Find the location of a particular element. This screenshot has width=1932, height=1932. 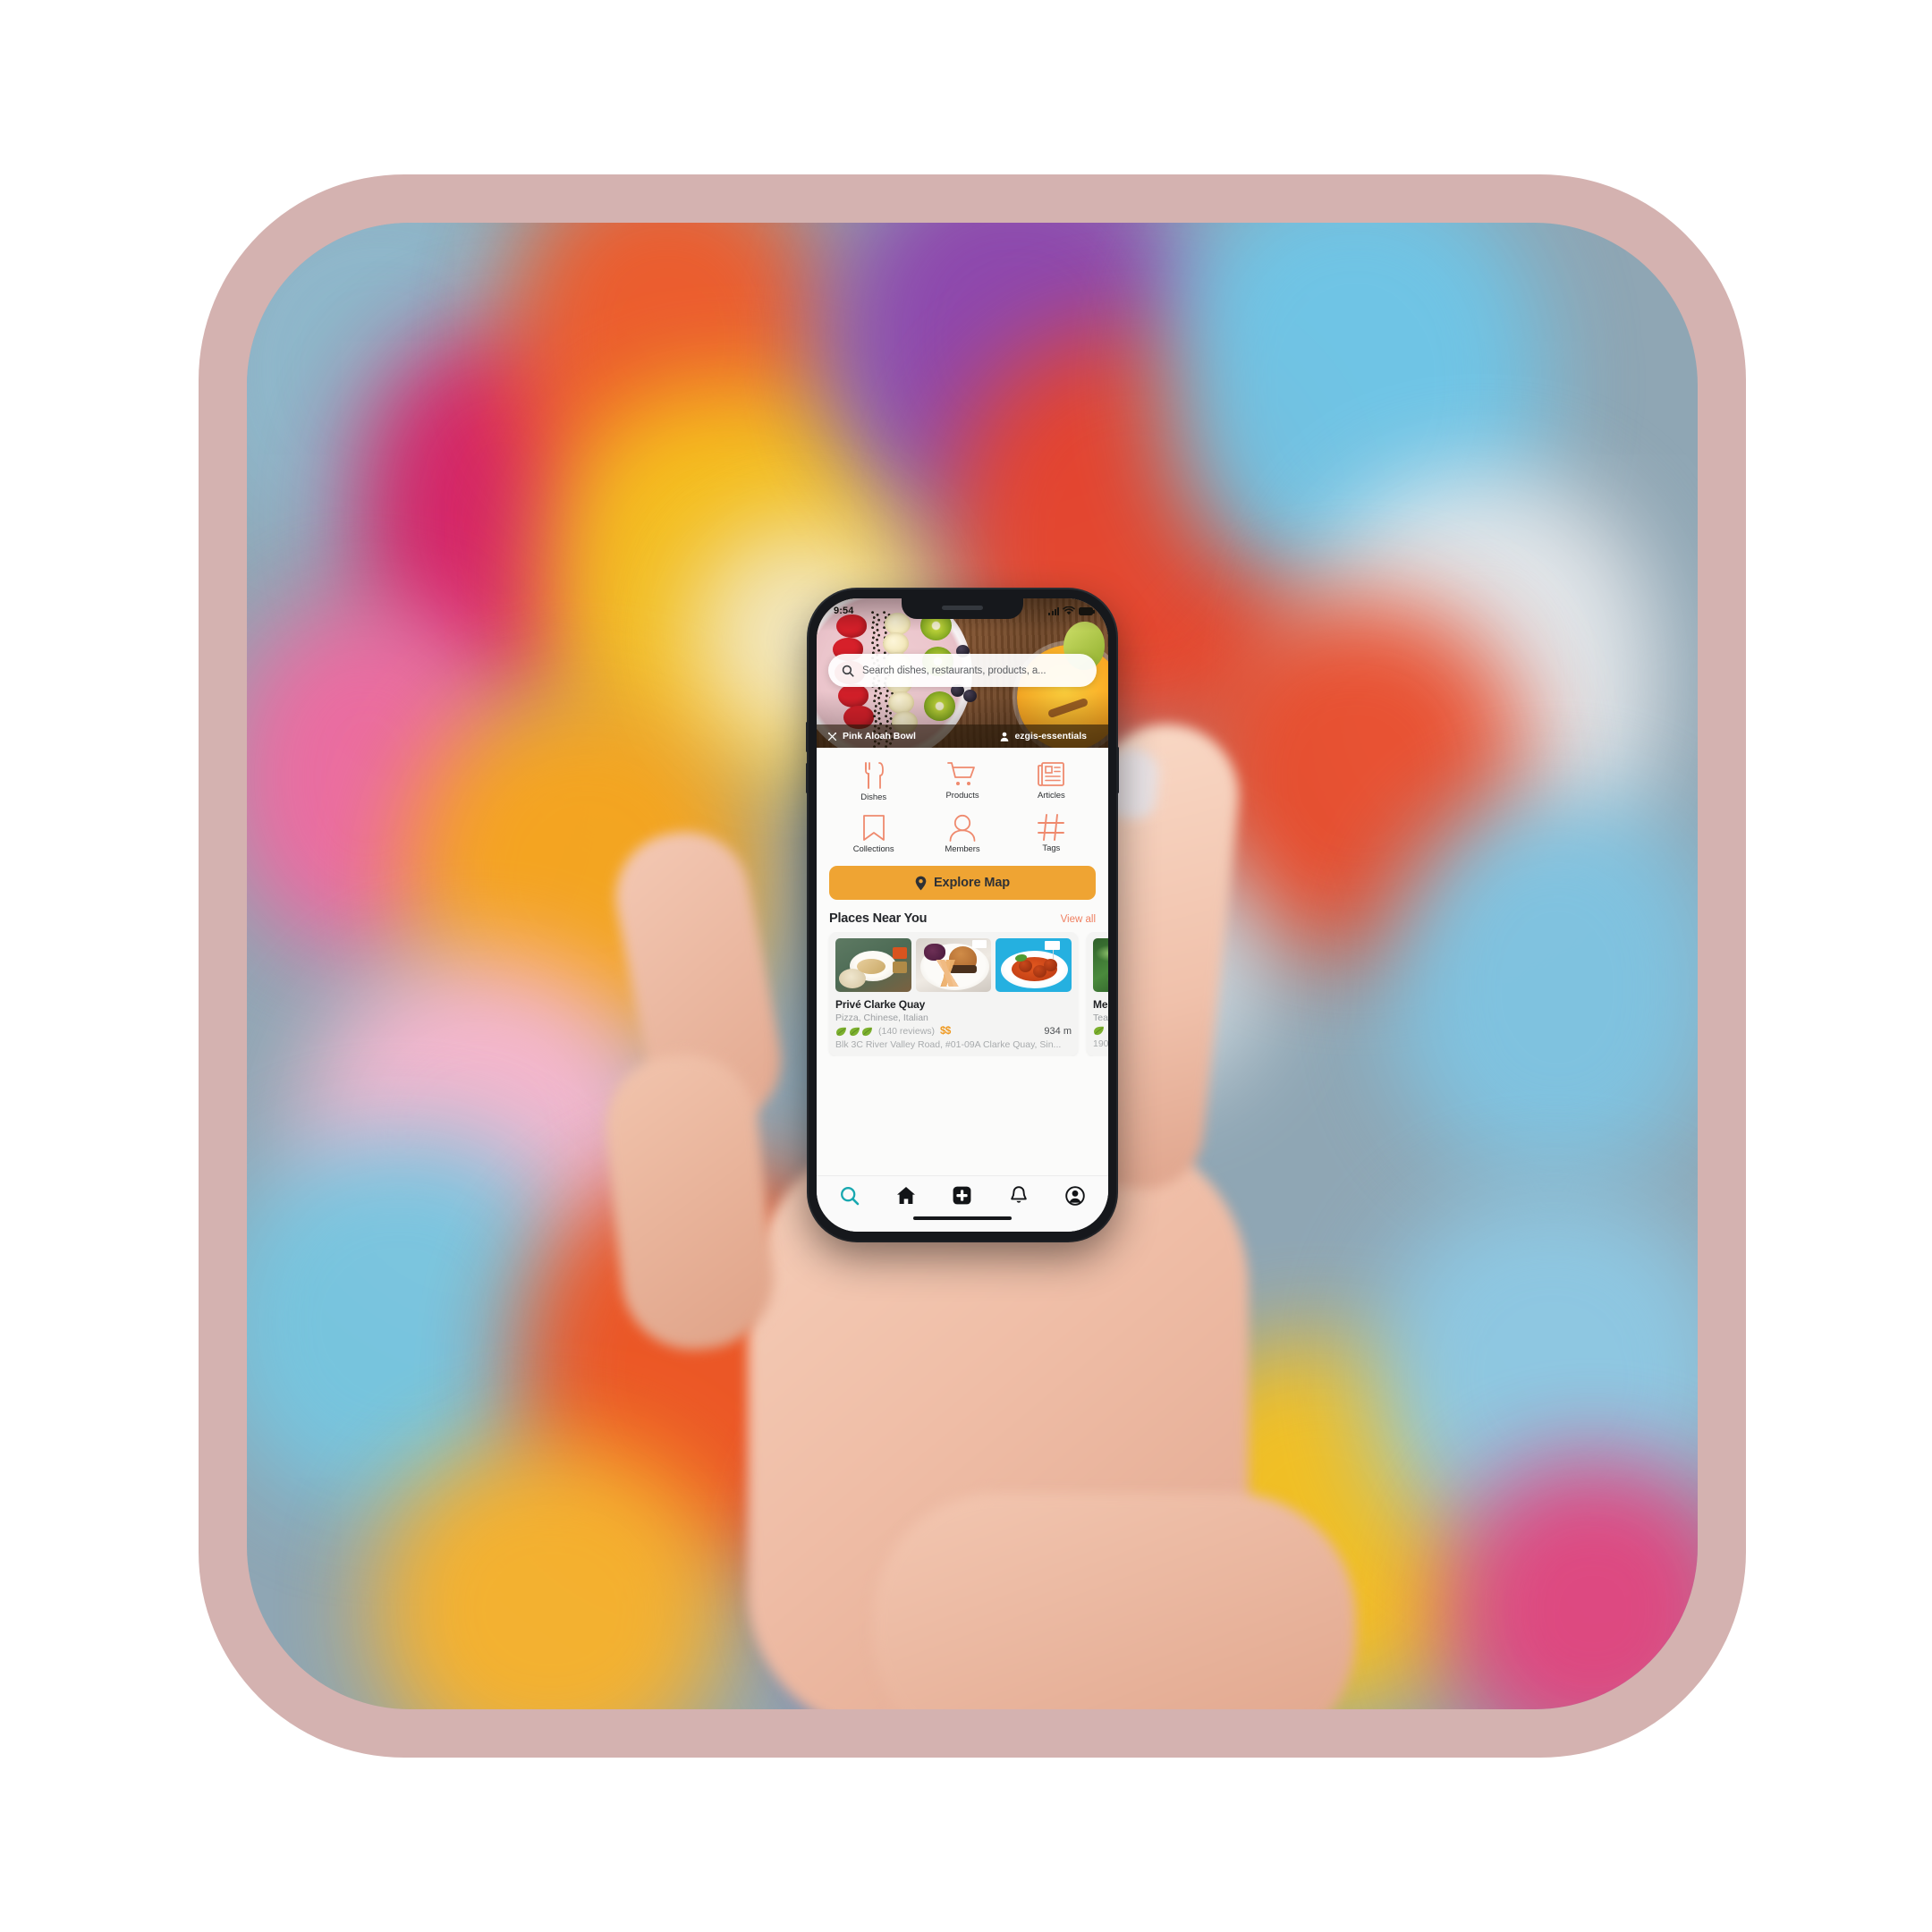

account-icon is located at coordinates (1074, 1195).